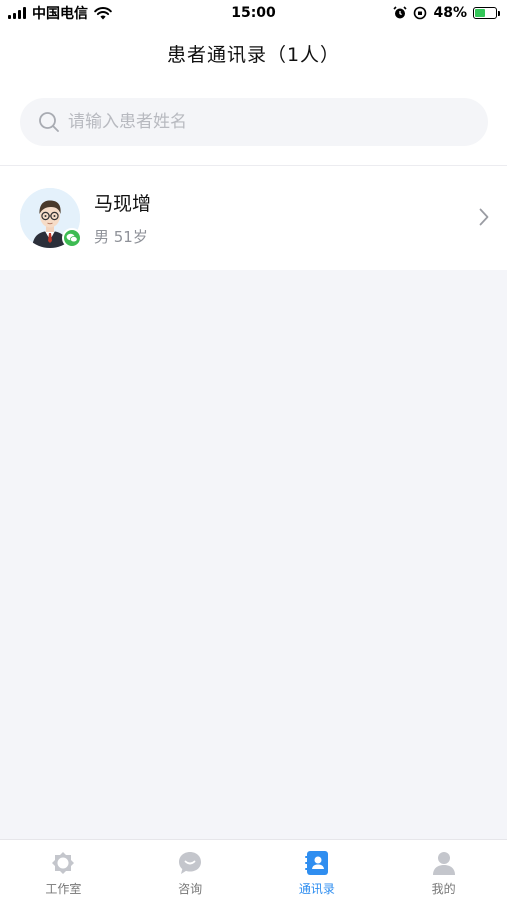 This screenshot has height=900, width=507. What do you see at coordinates (121, 237) in the screenshot?
I see `patient-gender-age: 男 51岁` at bounding box center [121, 237].